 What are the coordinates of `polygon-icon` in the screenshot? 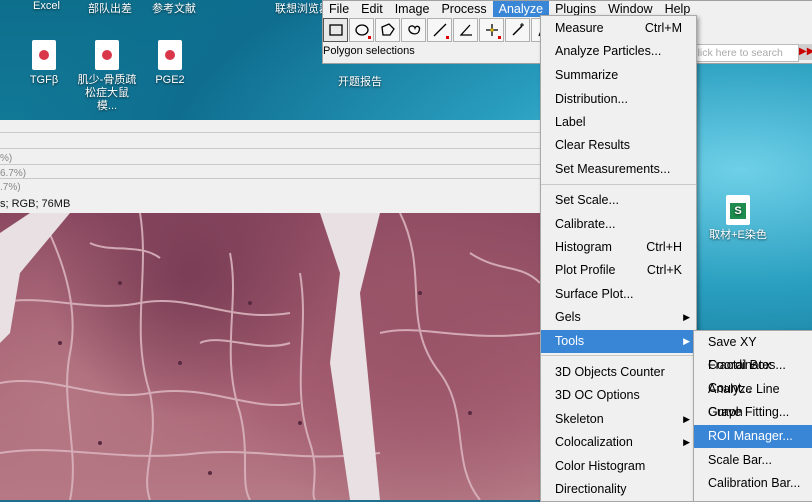 It's located at (387, 29).